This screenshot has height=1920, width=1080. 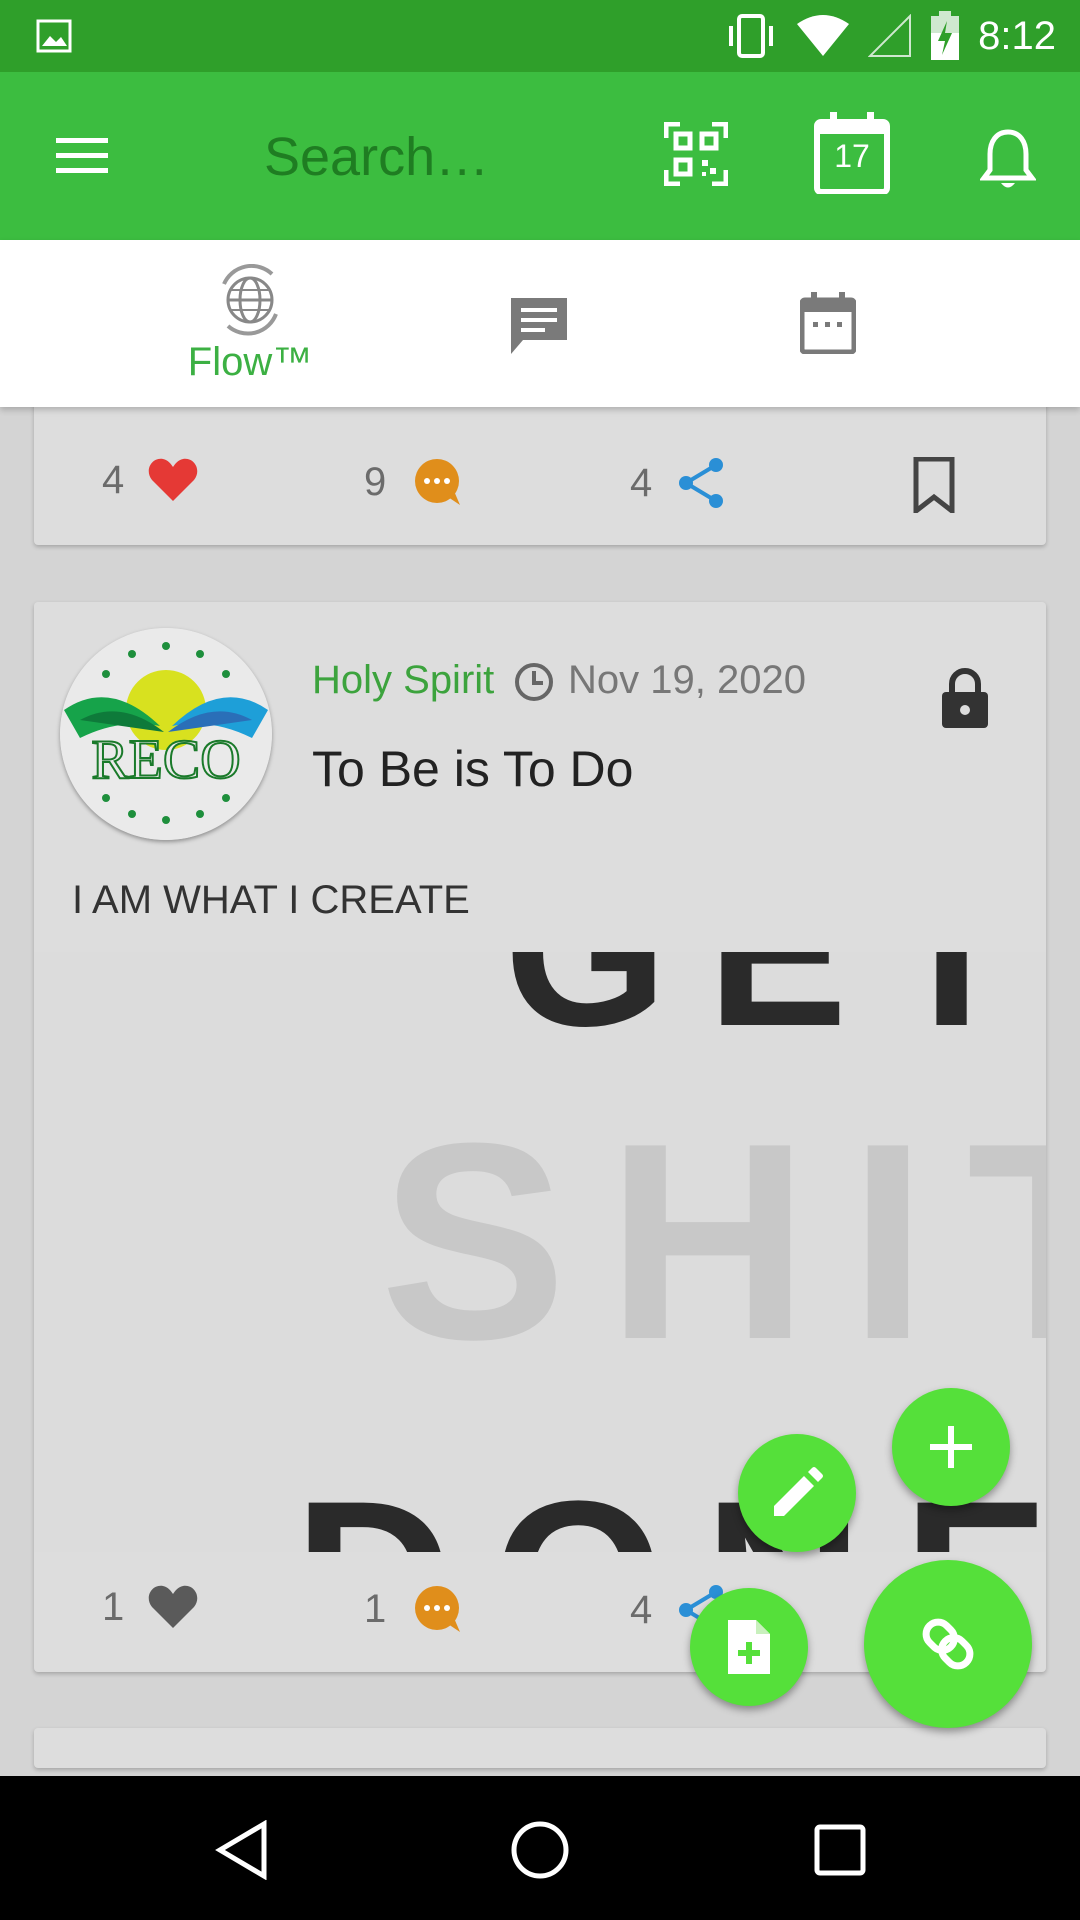 What do you see at coordinates (540, 470) in the screenshot?
I see `previous-post-card: 4 9 4` at bounding box center [540, 470].